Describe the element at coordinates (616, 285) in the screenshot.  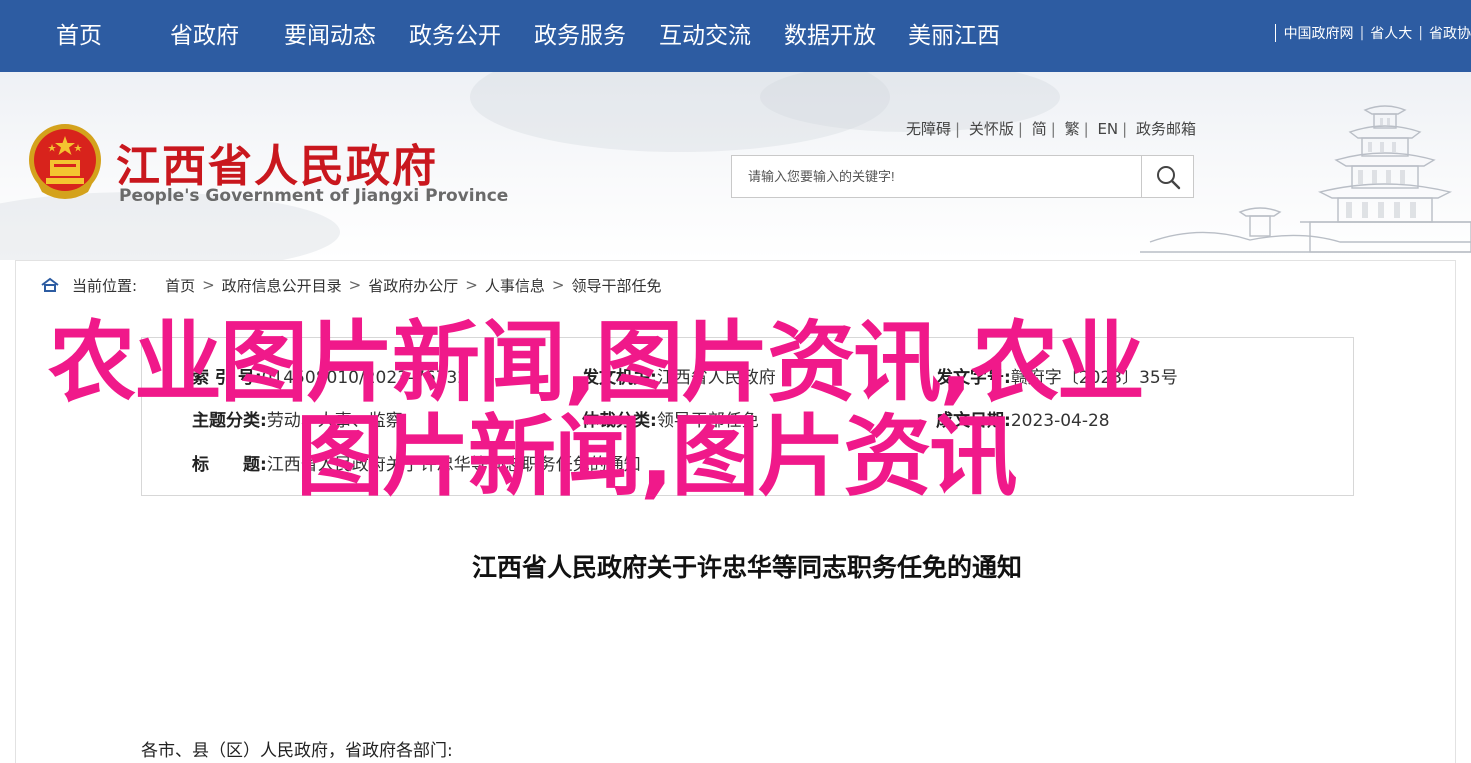
I see `breadcrumb-appointments: 领导干部任免` at that location.